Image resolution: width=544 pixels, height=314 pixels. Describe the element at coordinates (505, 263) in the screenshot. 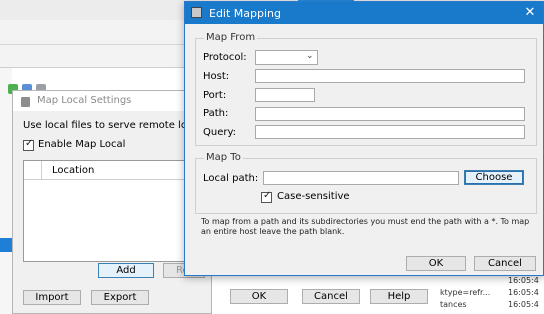

I see `cancel-button: Cancel` at that location.